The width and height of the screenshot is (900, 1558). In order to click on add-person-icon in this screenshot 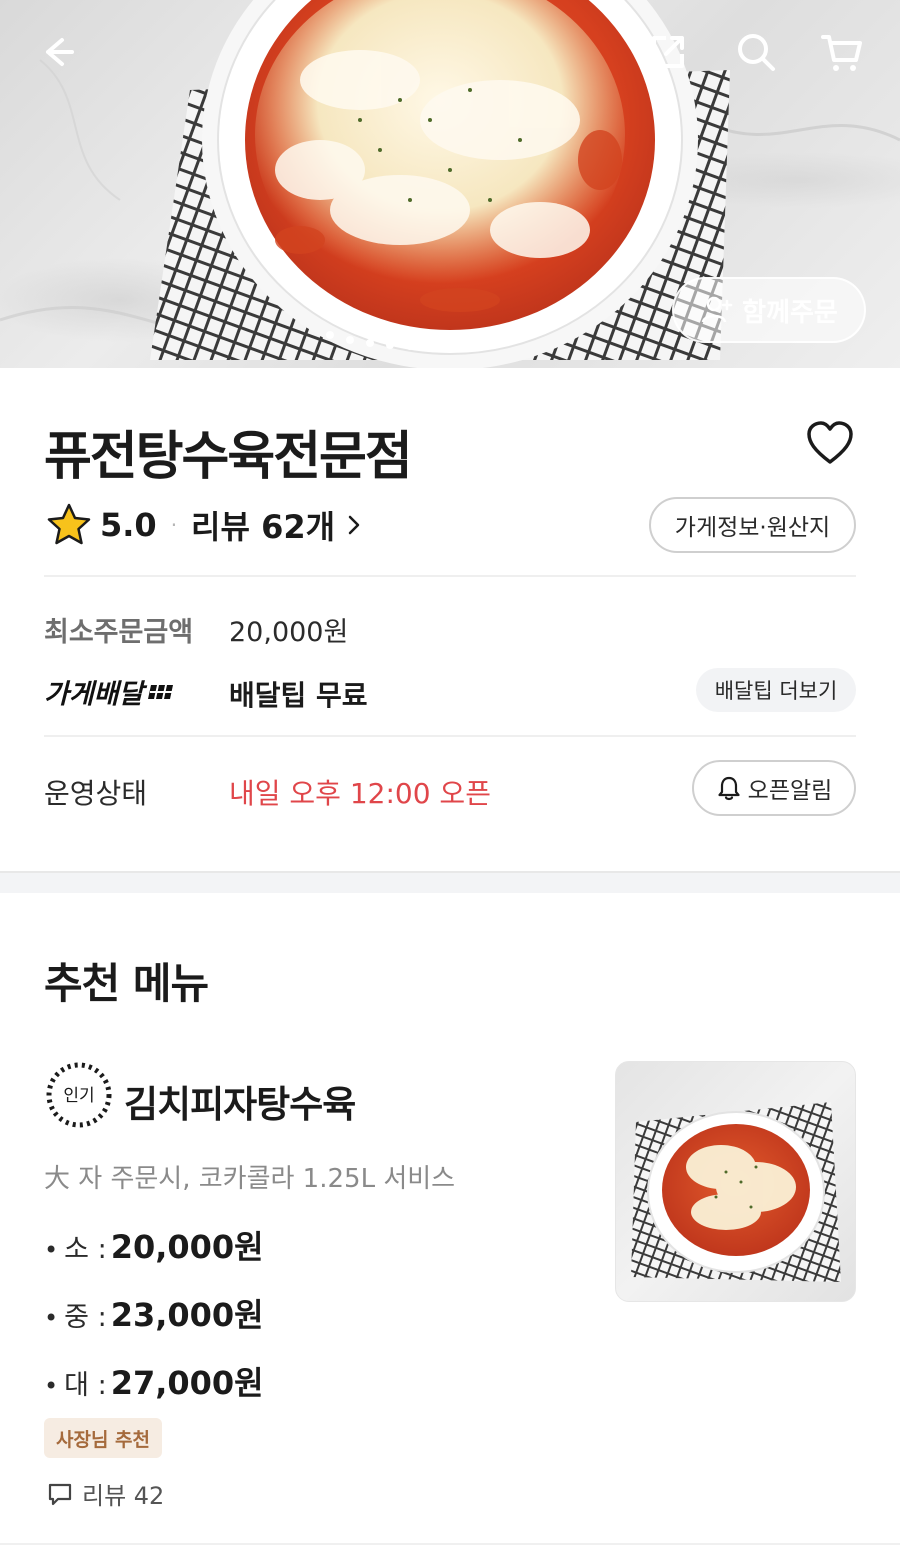, I will do `click(717, 309)`.